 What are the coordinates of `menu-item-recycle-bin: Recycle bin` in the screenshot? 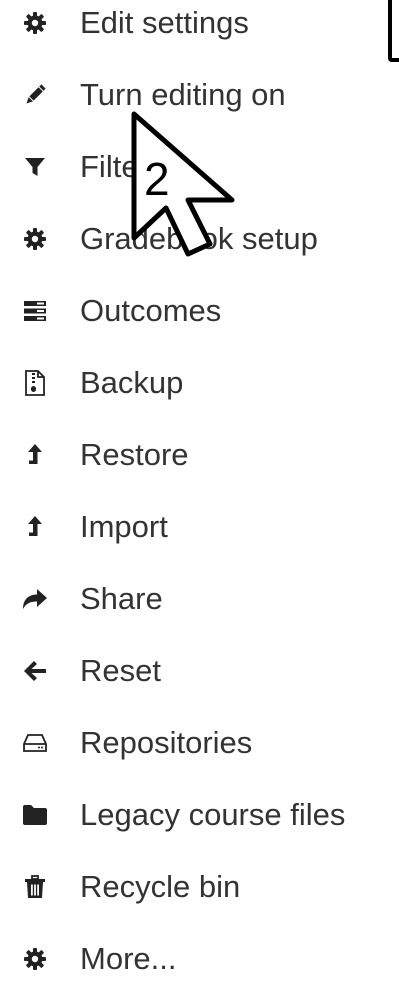 It's located at (199, 887).